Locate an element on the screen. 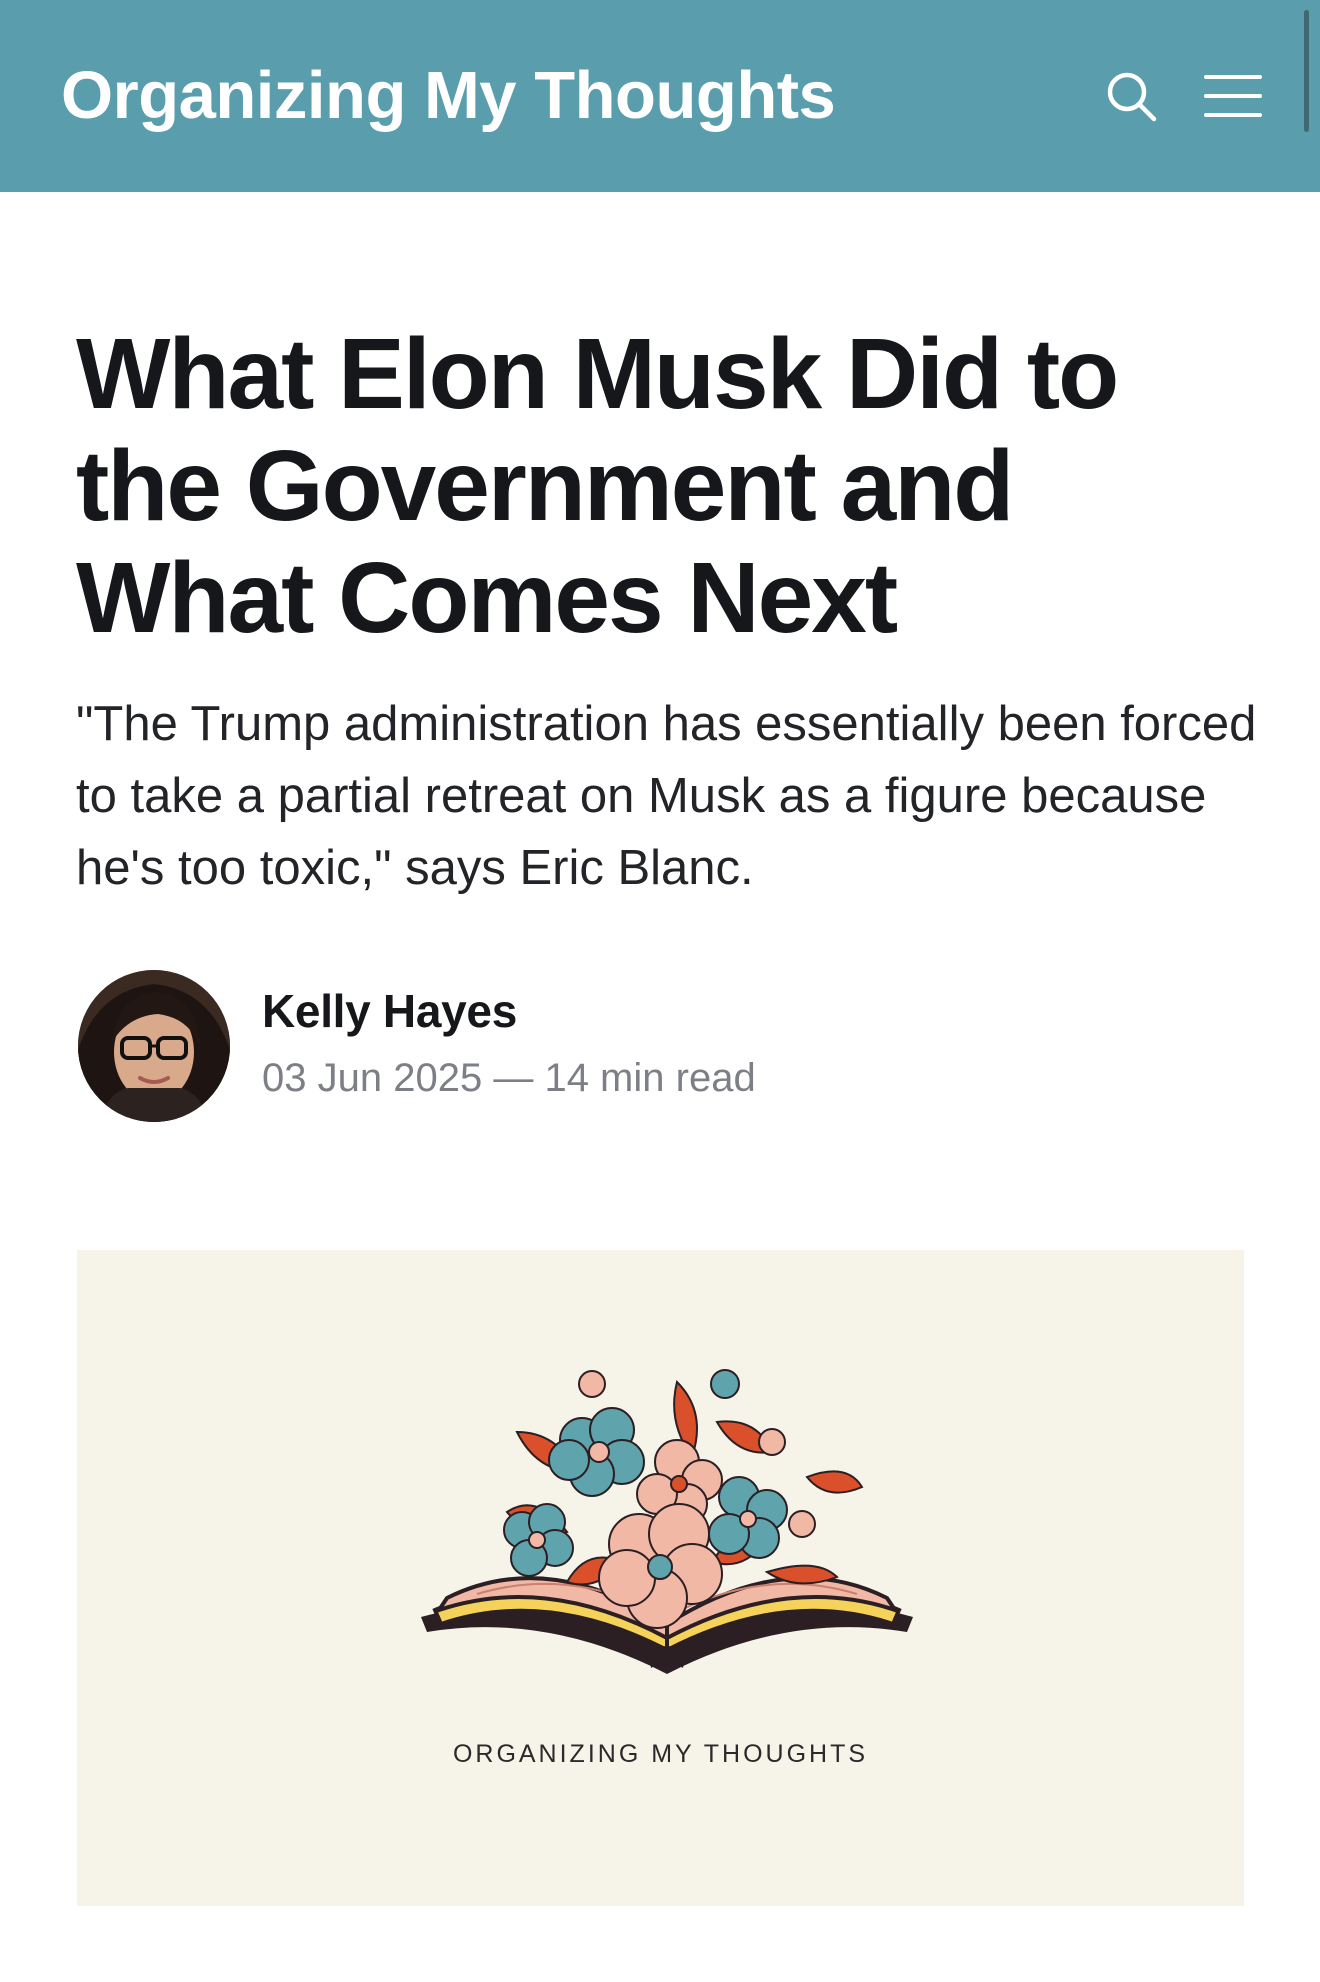 This screenshot has height=1982, width=1320. site-header: Organizing My Thoughts is located at coordinates (660, 96).